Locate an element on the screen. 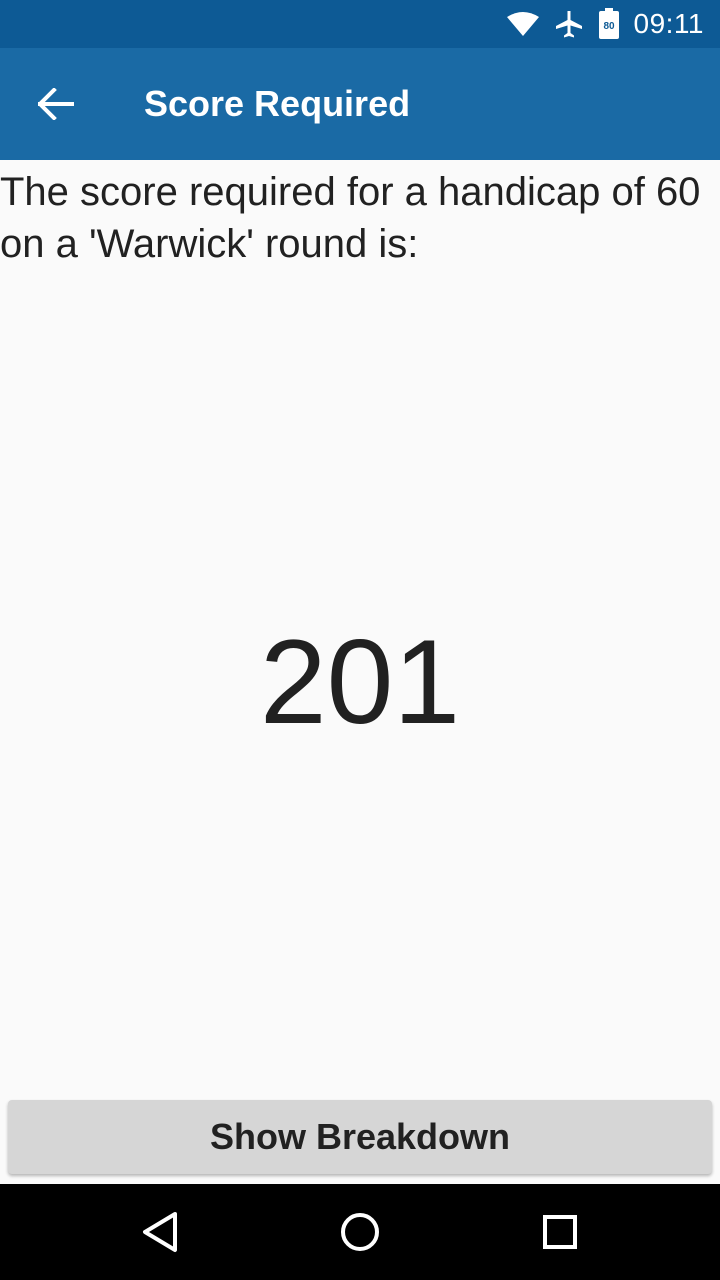 The image size is (720, 1280). required-score: 201 is located at coordinates (360, 682).